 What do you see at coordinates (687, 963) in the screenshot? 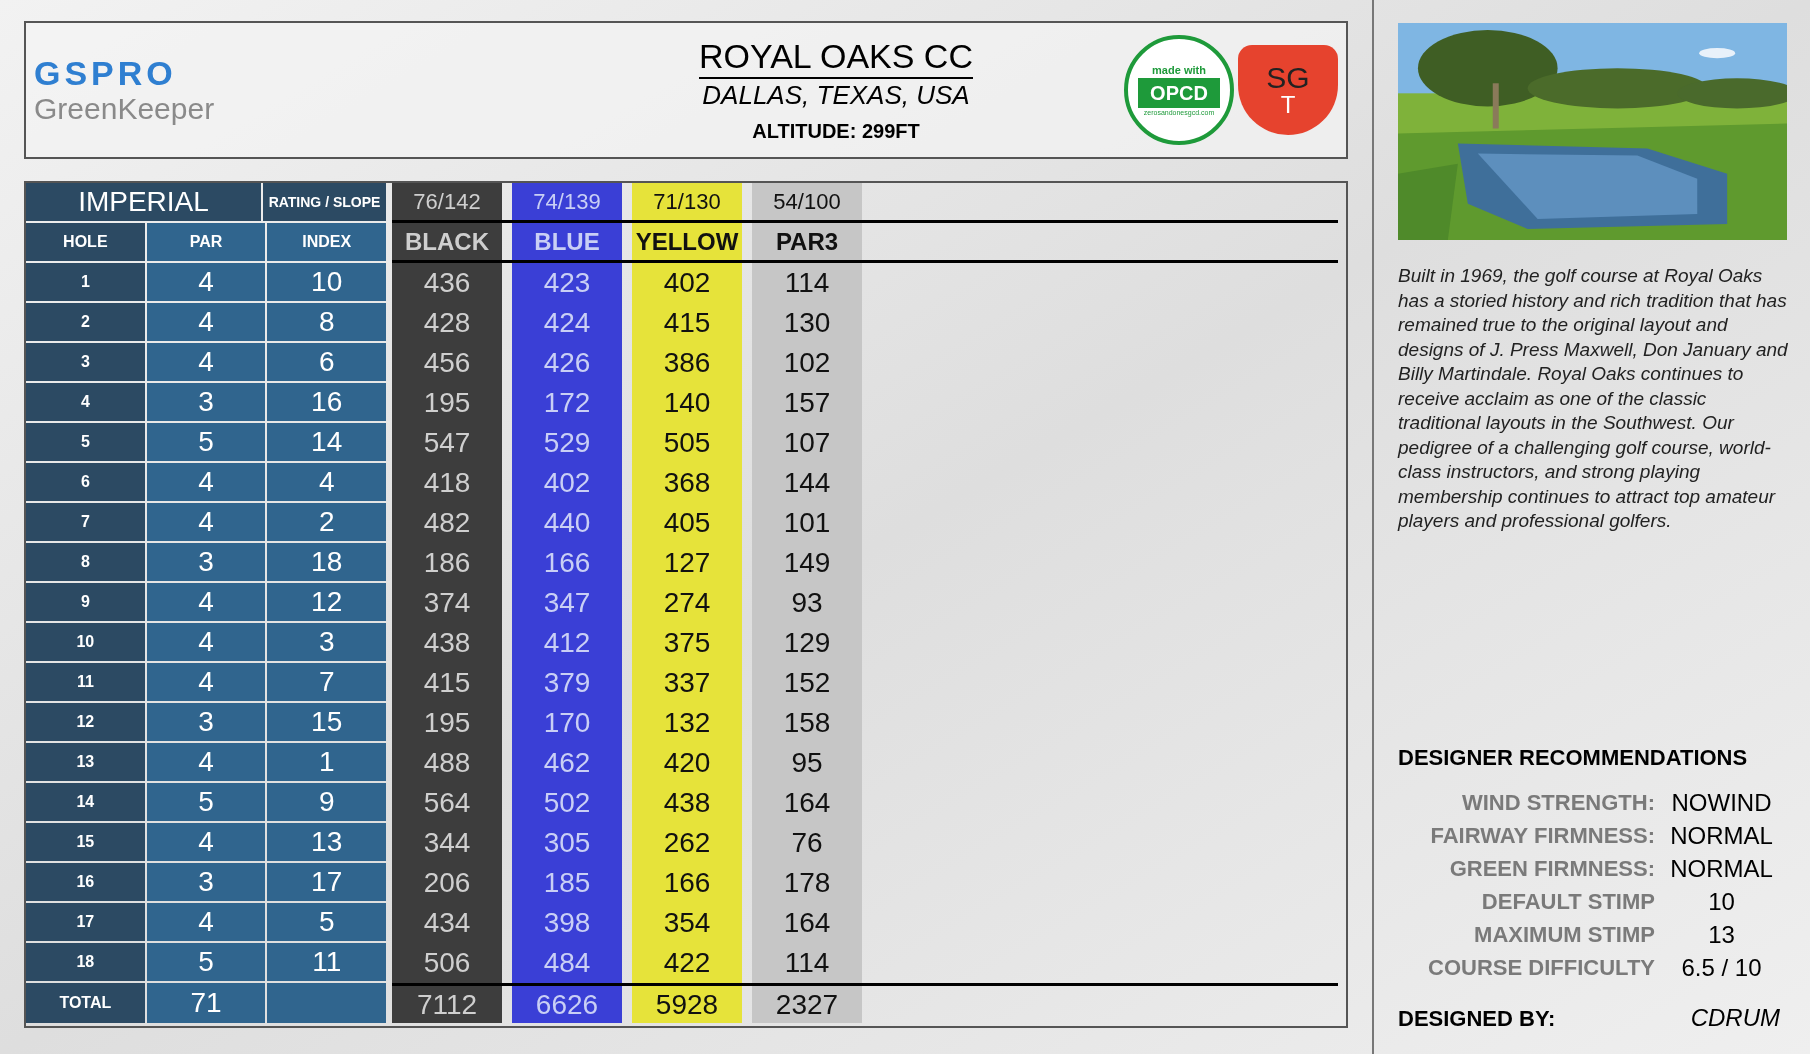
I see `yardage-cell: 422` at bounding box center [687, 963].